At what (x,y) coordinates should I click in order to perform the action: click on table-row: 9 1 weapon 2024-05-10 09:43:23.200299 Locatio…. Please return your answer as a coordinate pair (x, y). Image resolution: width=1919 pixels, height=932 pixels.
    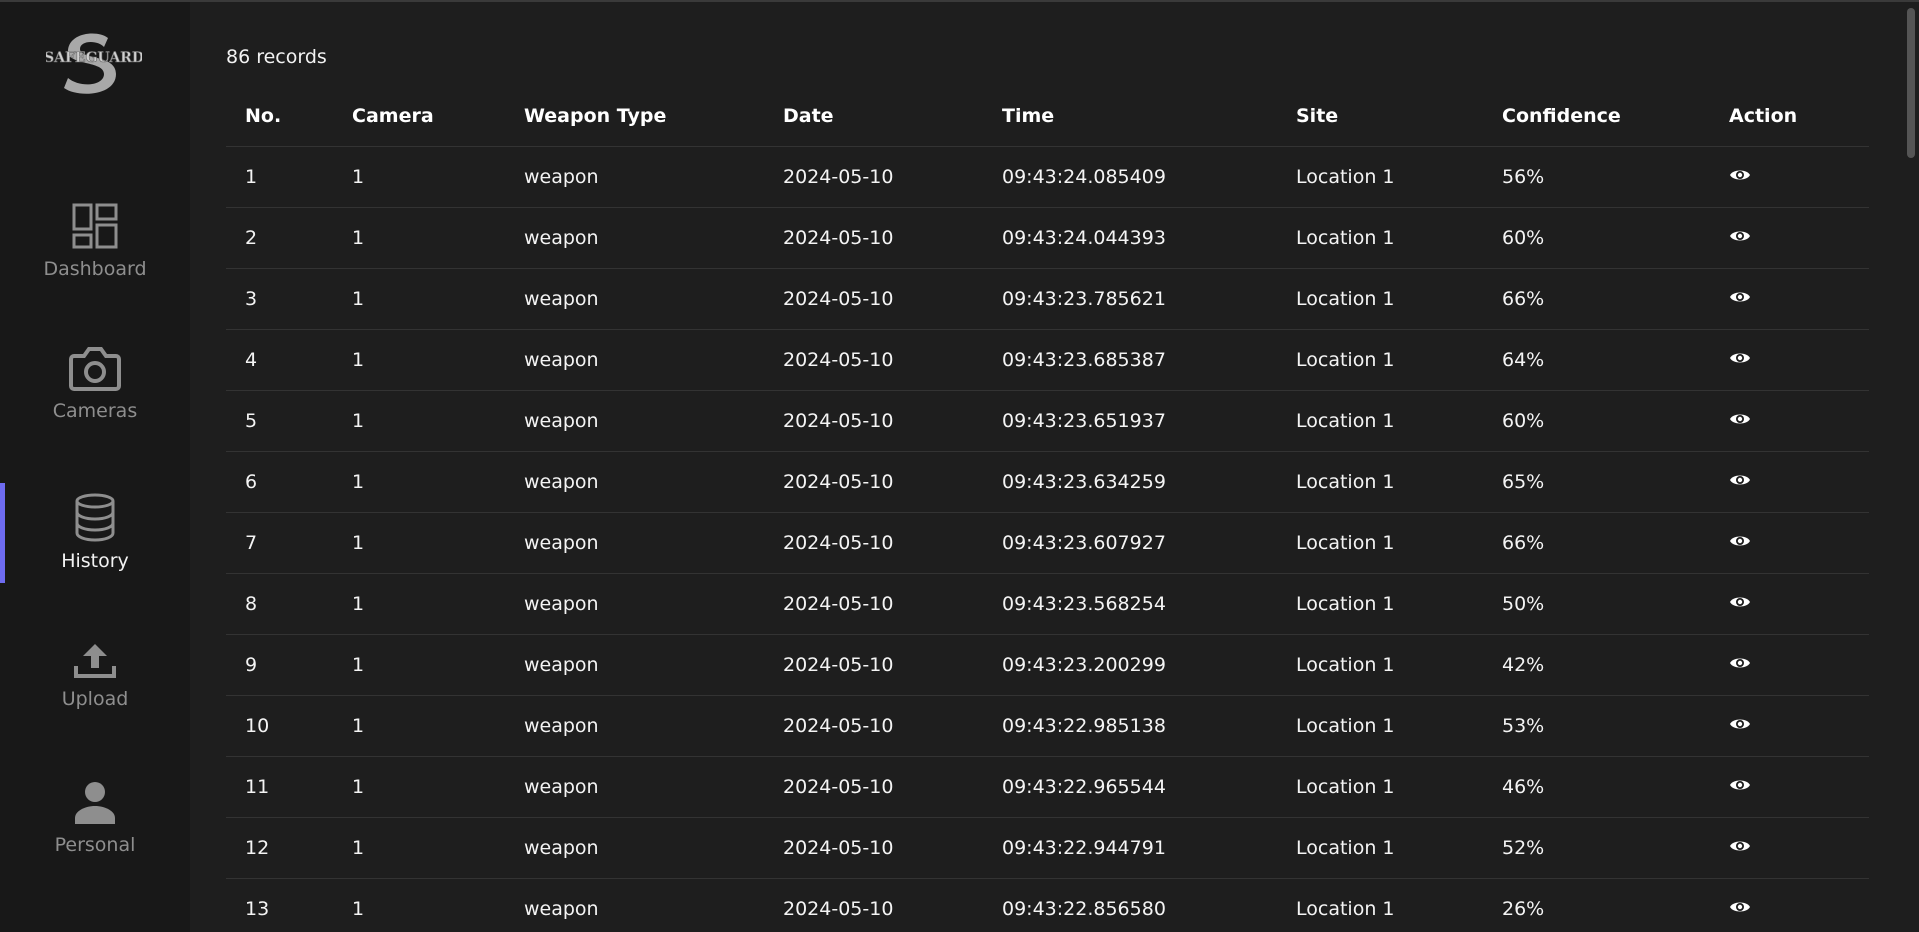
    Looking at the image, I should click on (1047, 665).